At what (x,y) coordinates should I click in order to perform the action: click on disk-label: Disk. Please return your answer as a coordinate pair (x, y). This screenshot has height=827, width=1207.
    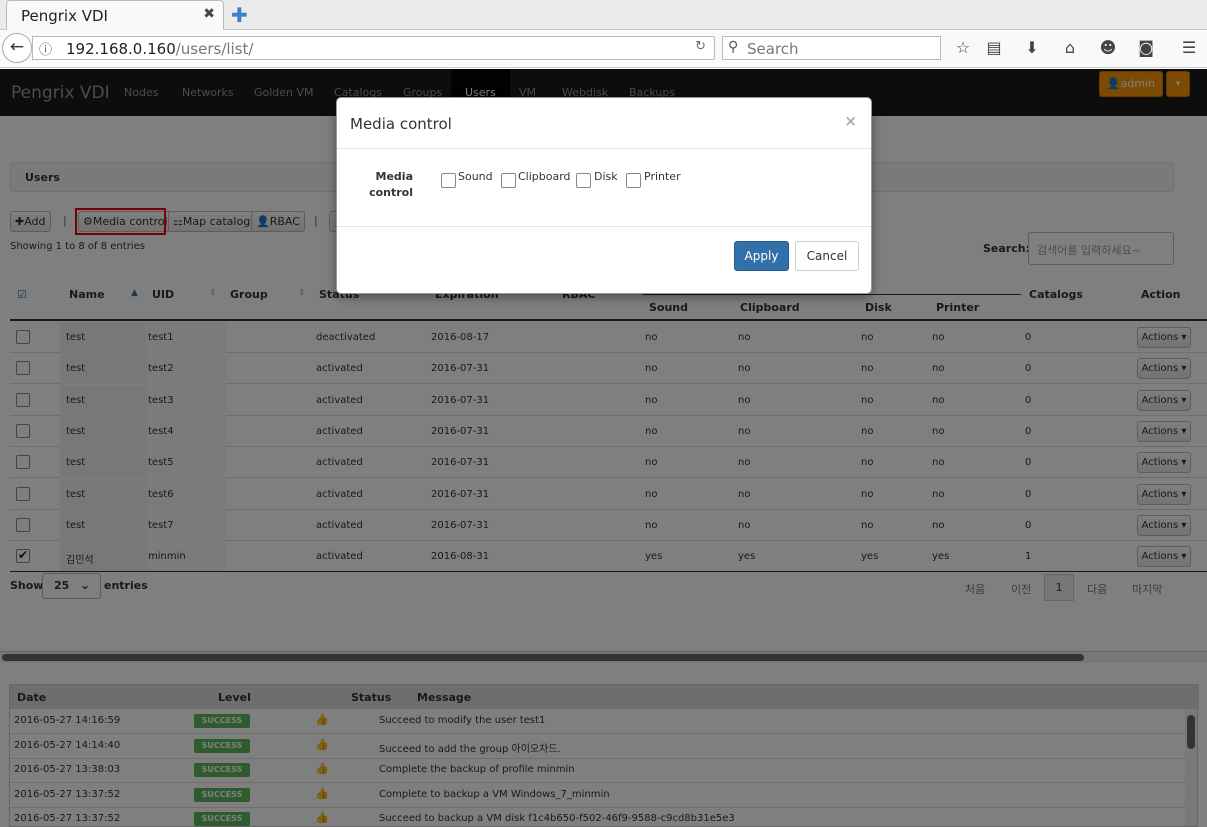
    Looking at the image, I should click on (606, 176).